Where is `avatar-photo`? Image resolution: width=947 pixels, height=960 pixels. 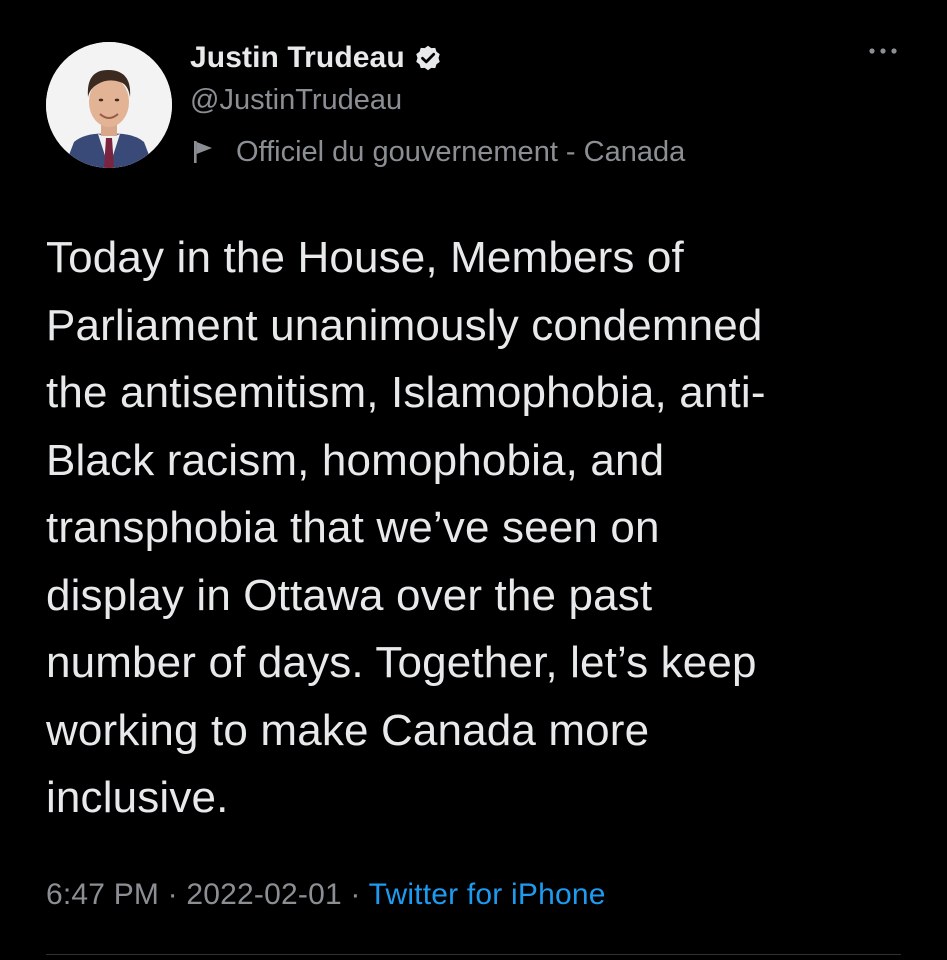
avatar-photo is located at coordinates (109, 105).